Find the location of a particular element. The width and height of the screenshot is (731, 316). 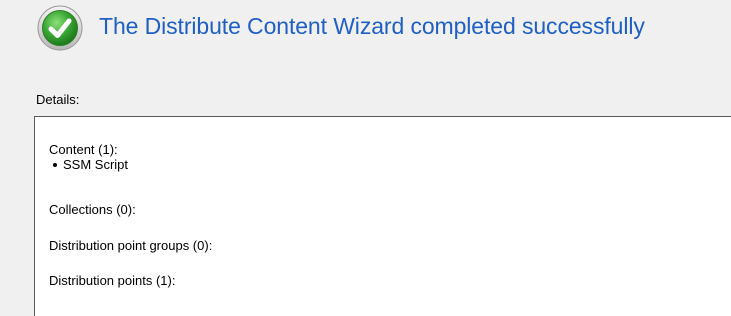

distribution-points-heading: Distribution points (1): is located at coordinates (112, 280).